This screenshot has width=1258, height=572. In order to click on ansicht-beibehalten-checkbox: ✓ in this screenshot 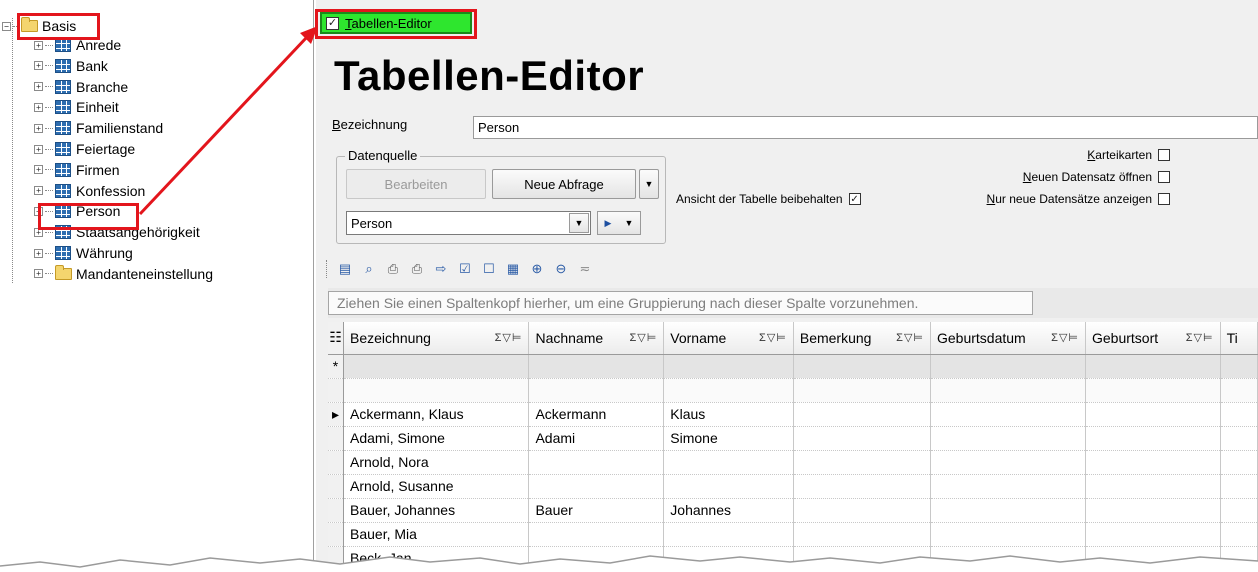, I will do `click(854, 199)`.